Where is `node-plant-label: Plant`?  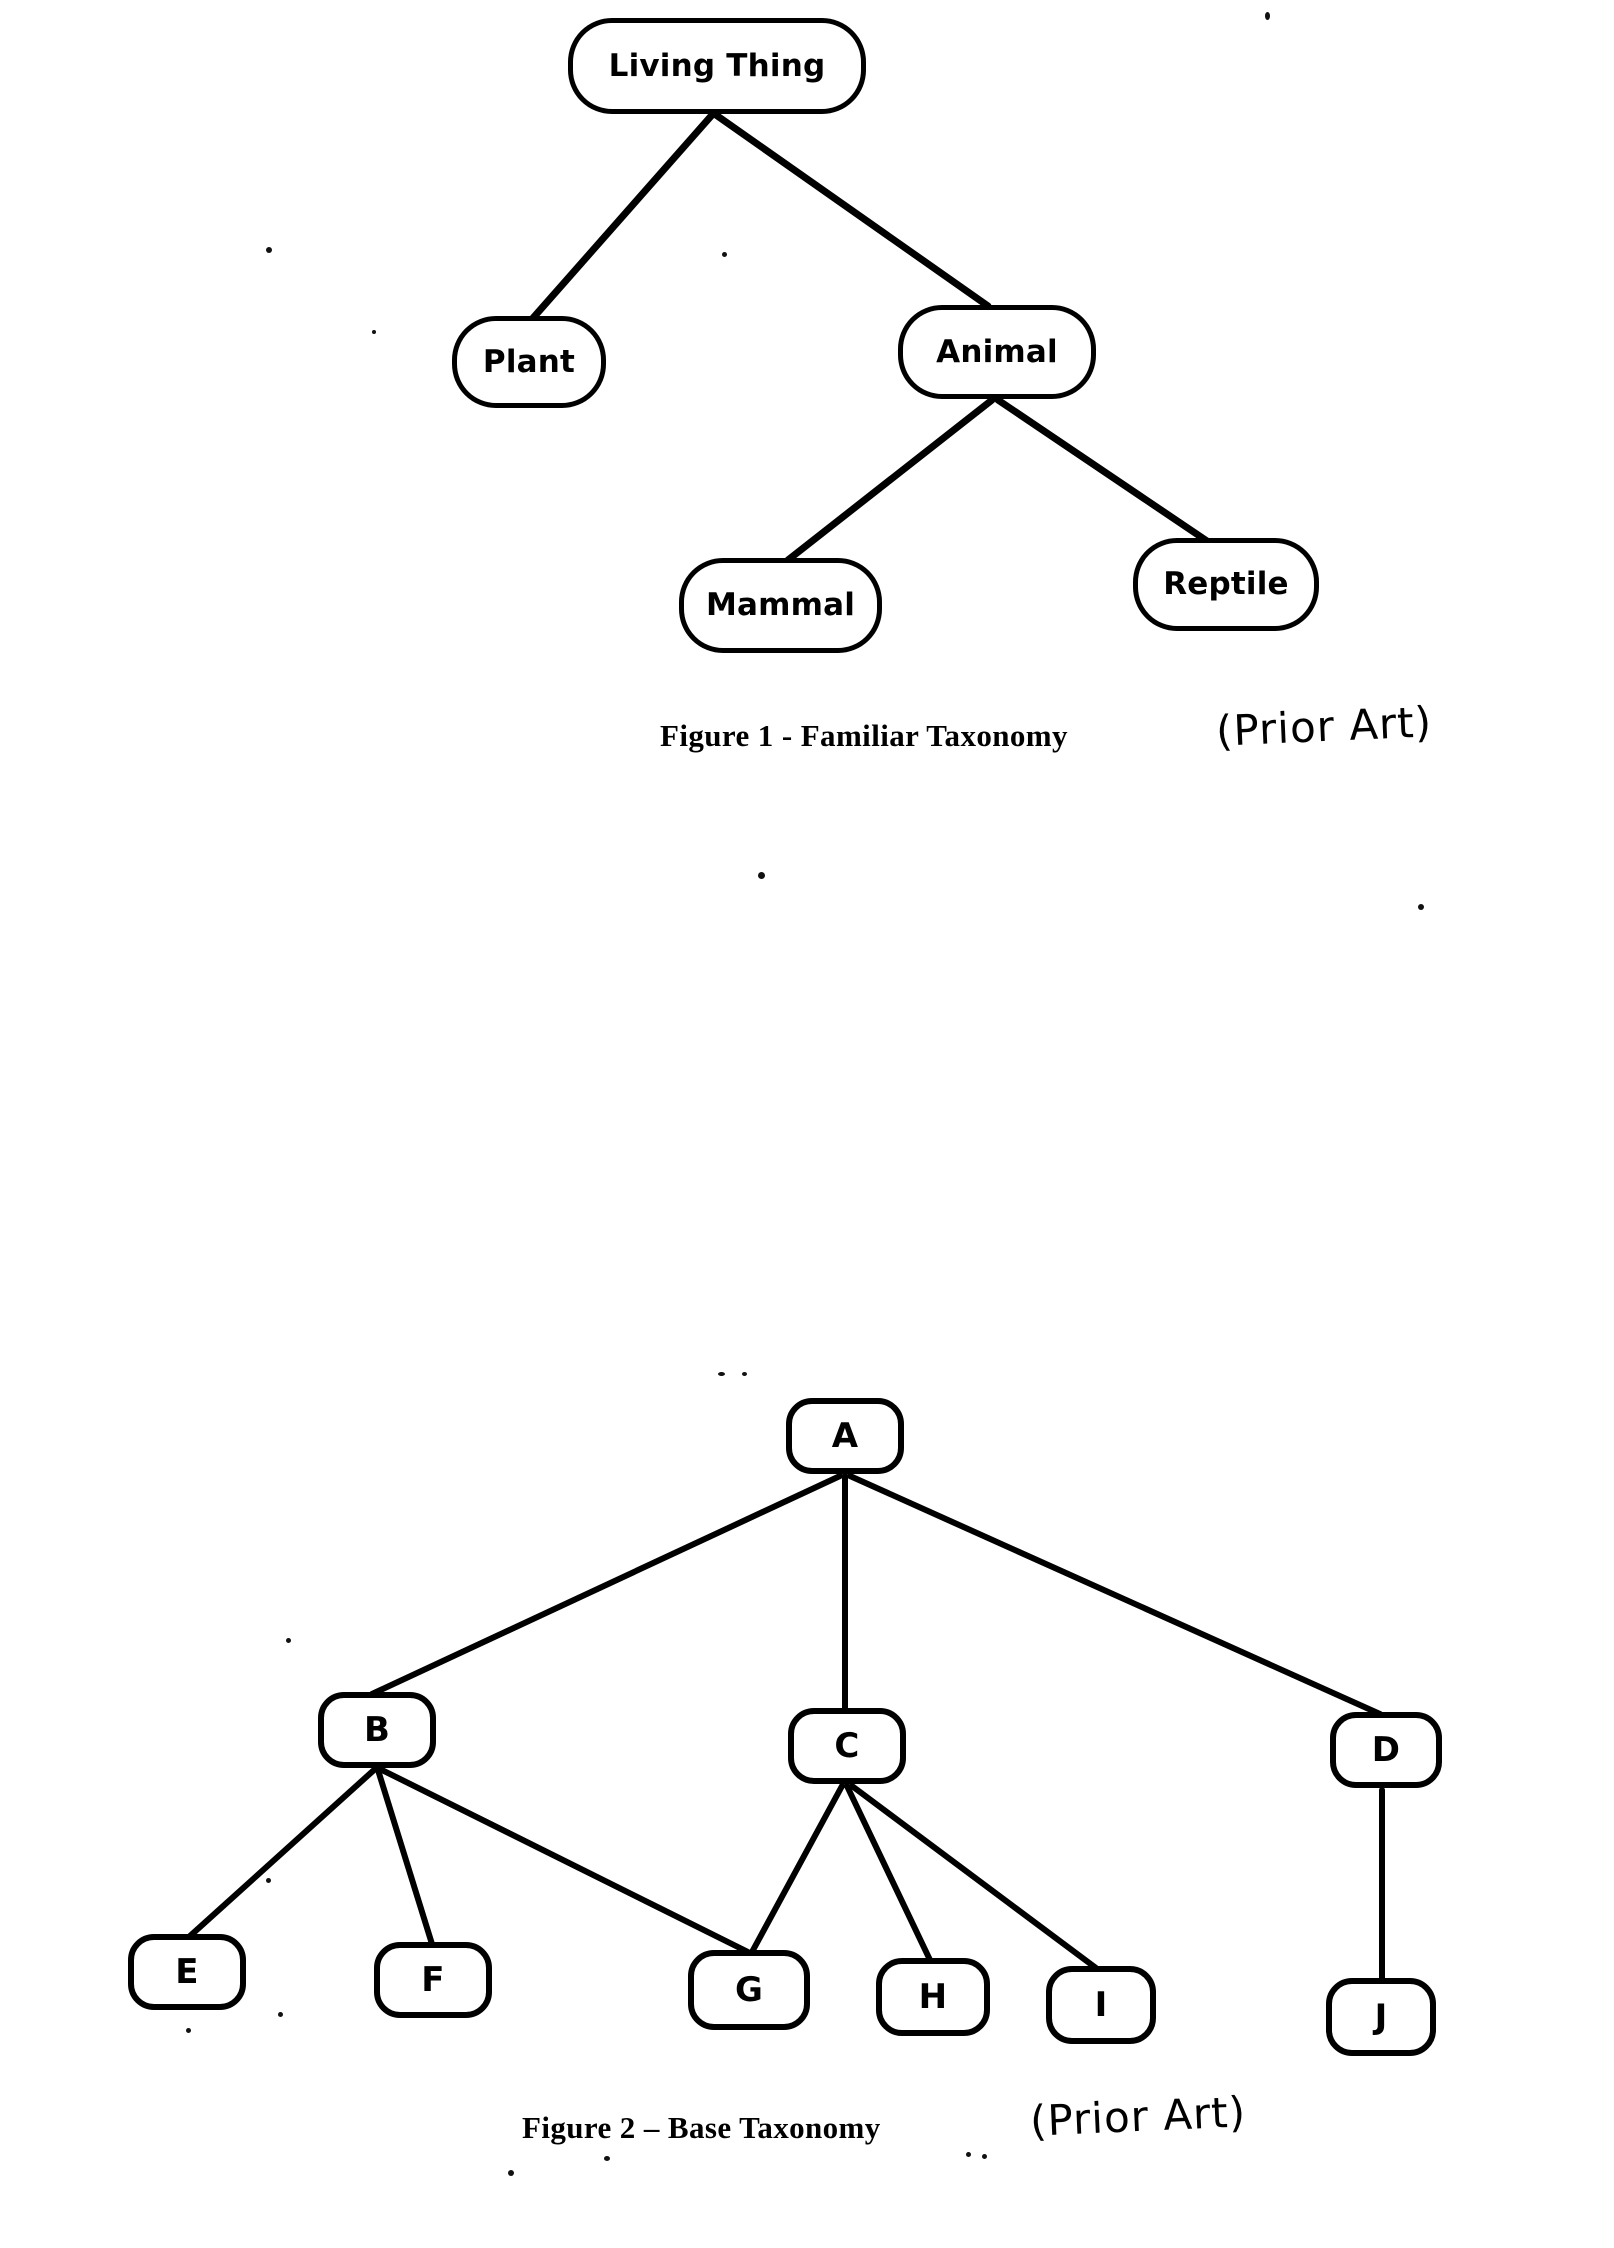 node-plant-label: Plant is located at coordinates (529, 361).